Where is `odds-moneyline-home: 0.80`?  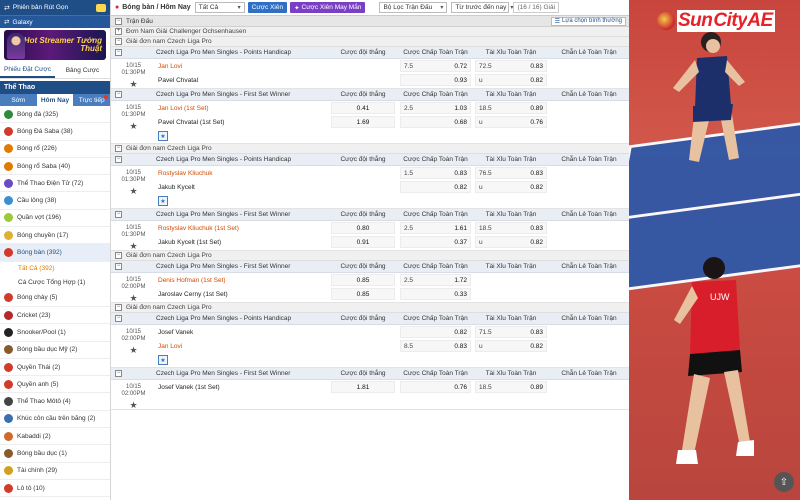
odds-moneyline-home: 0.80 is located at coordinates (363, 228).